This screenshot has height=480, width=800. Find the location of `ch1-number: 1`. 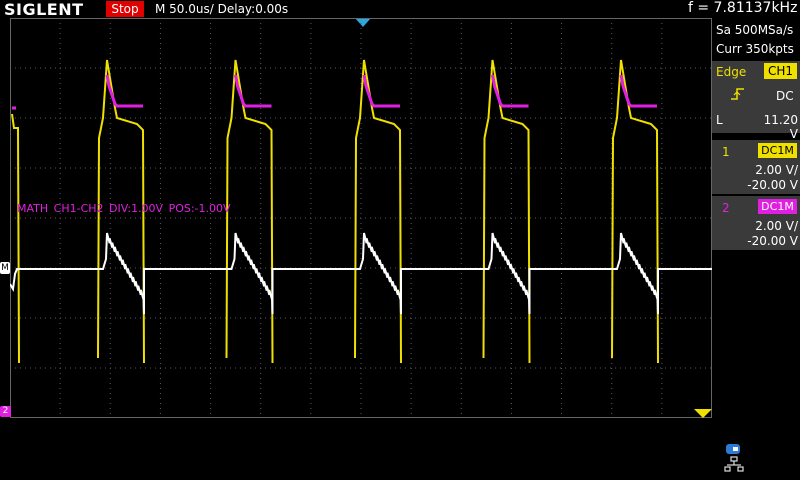

ch1-number: 1 is located at coordinates (726, 152).